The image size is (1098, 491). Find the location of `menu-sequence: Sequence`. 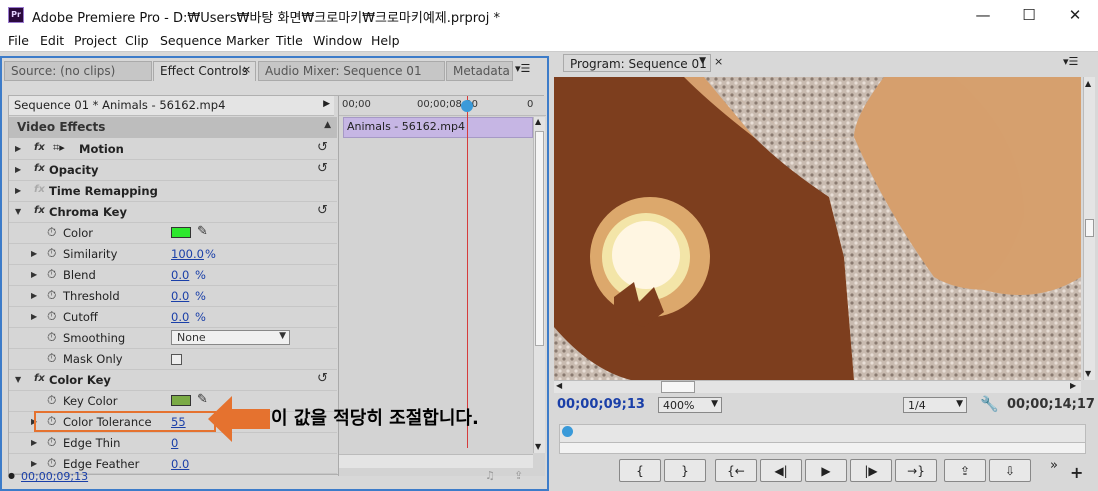

menu-sequence: Sequence is located at coordinates (191, 40).